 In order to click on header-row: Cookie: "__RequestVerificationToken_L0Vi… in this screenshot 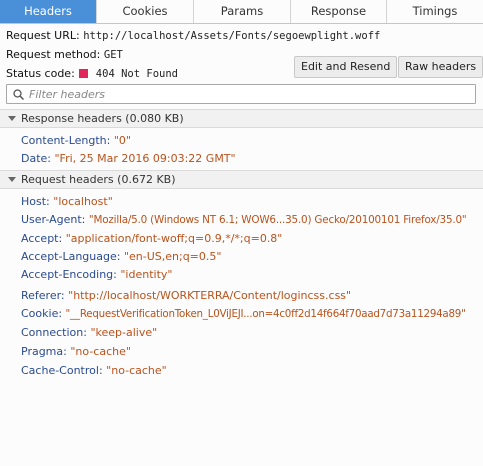, I will do `click(243, 314)`.